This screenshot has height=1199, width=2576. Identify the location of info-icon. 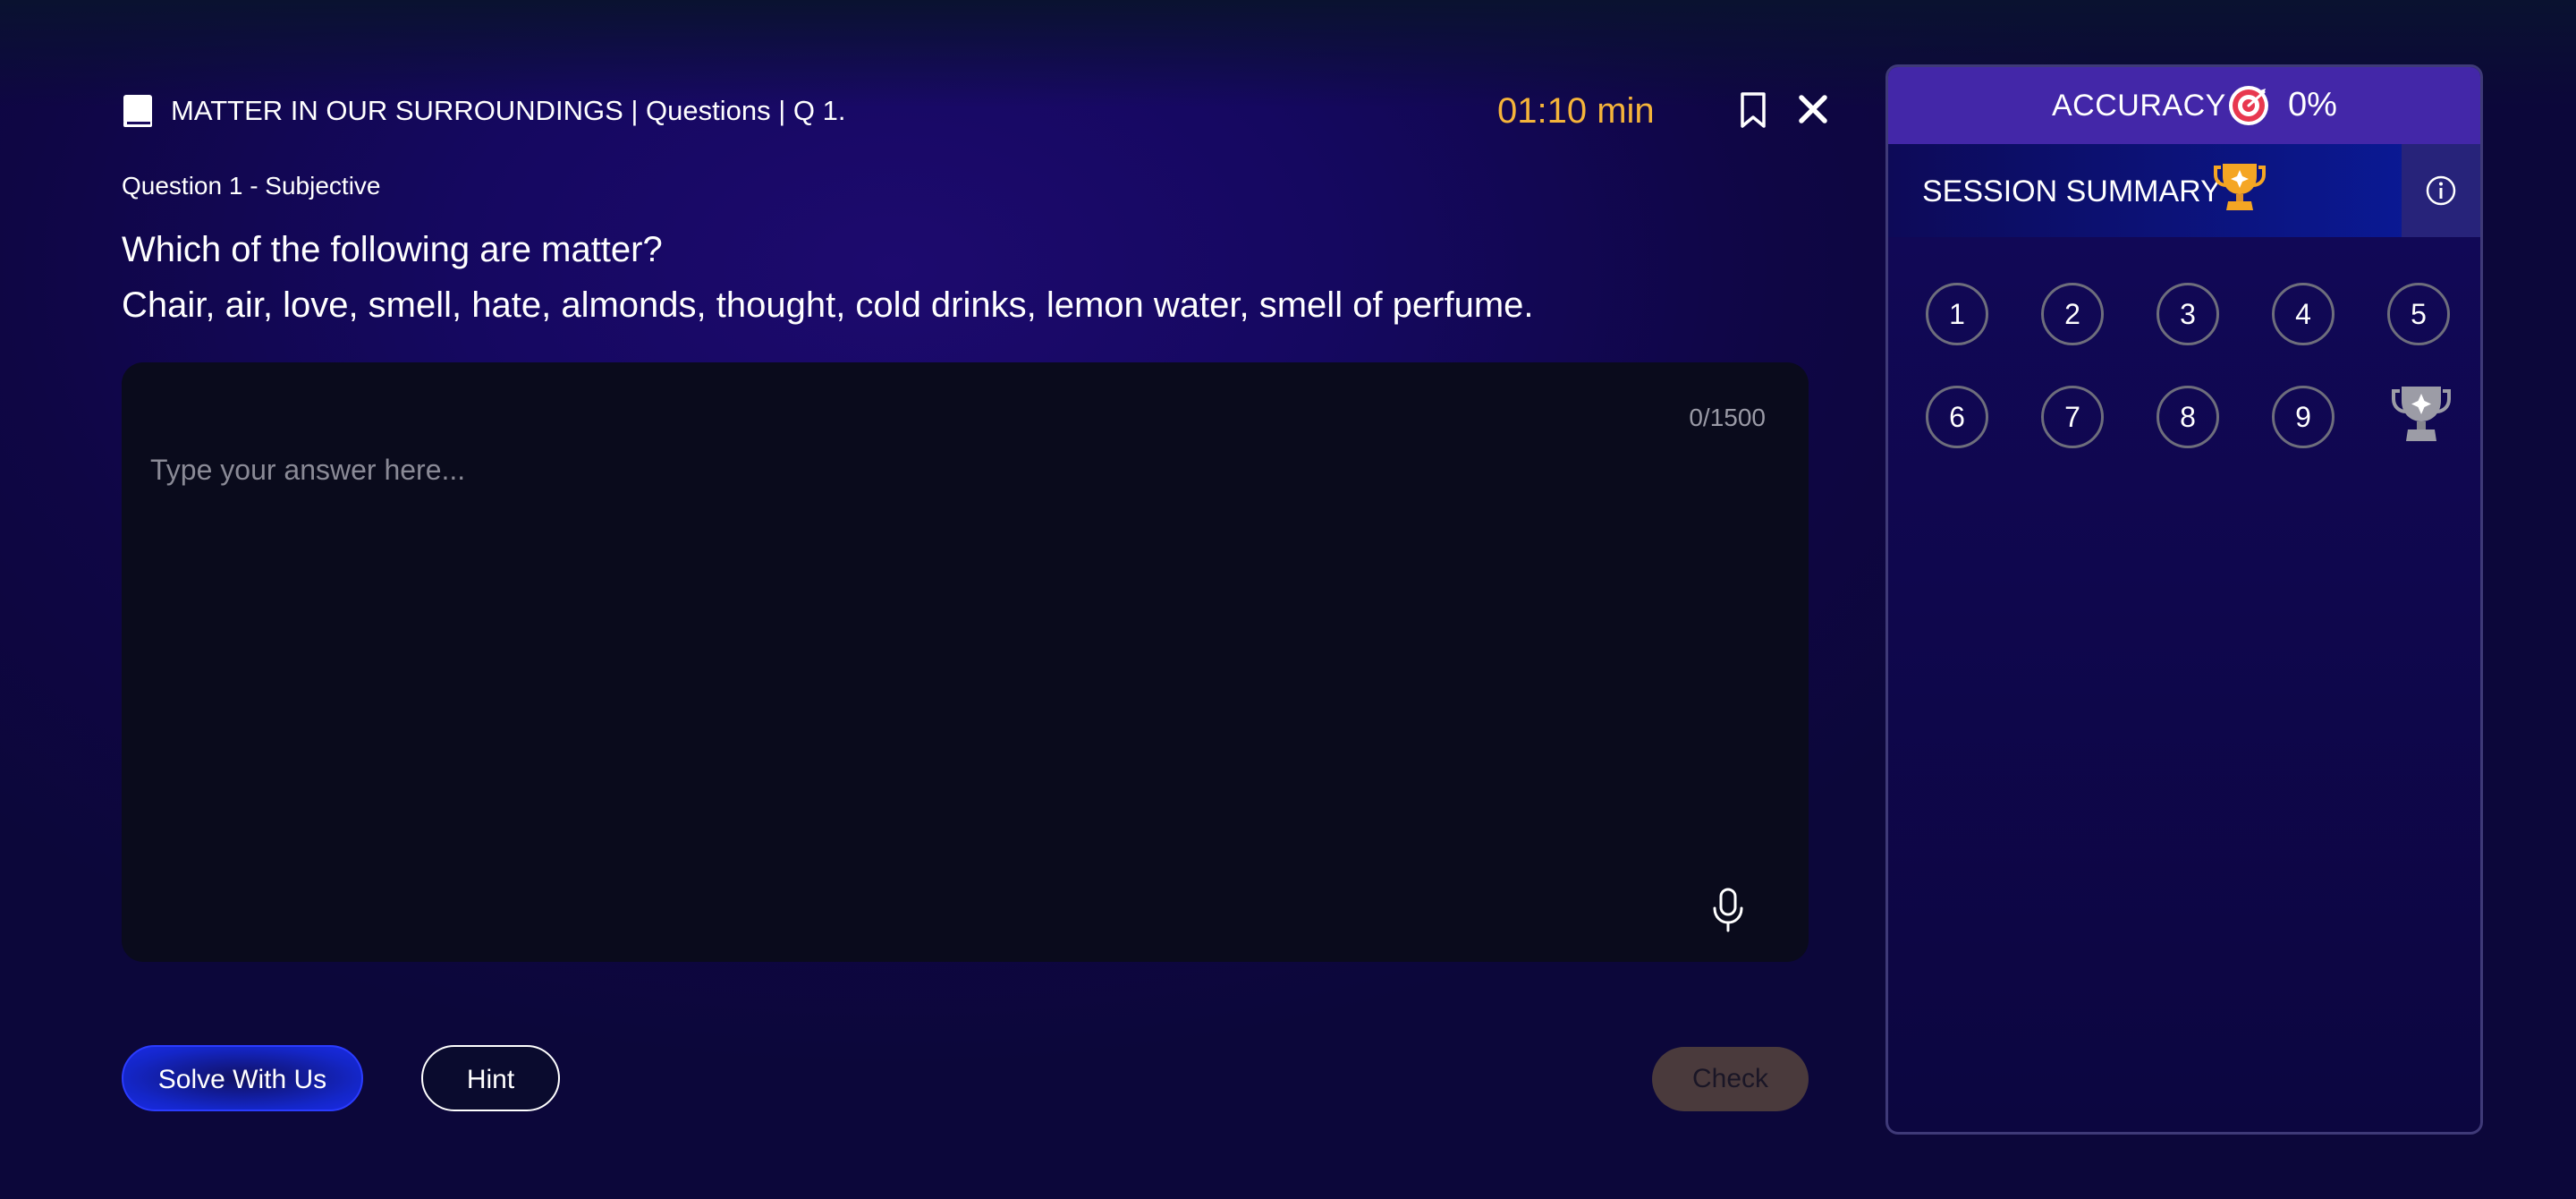
(2441, 190).